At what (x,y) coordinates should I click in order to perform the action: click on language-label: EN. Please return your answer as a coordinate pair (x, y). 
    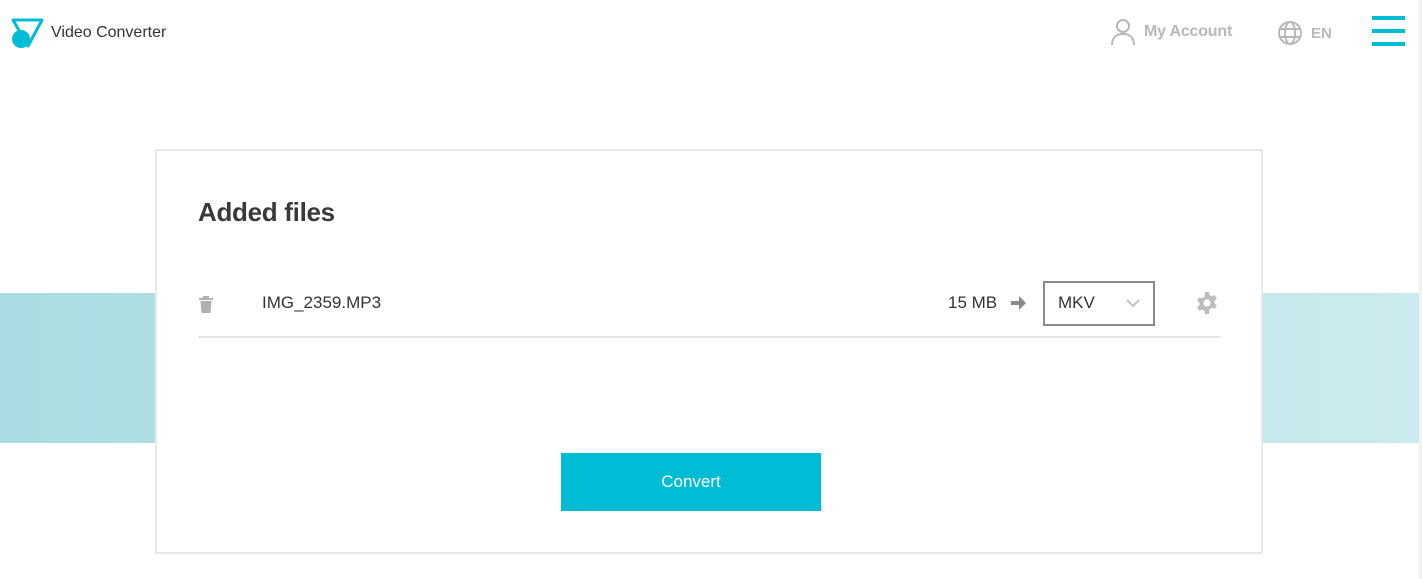
    Looking at the image, I should click on (1321, 33).